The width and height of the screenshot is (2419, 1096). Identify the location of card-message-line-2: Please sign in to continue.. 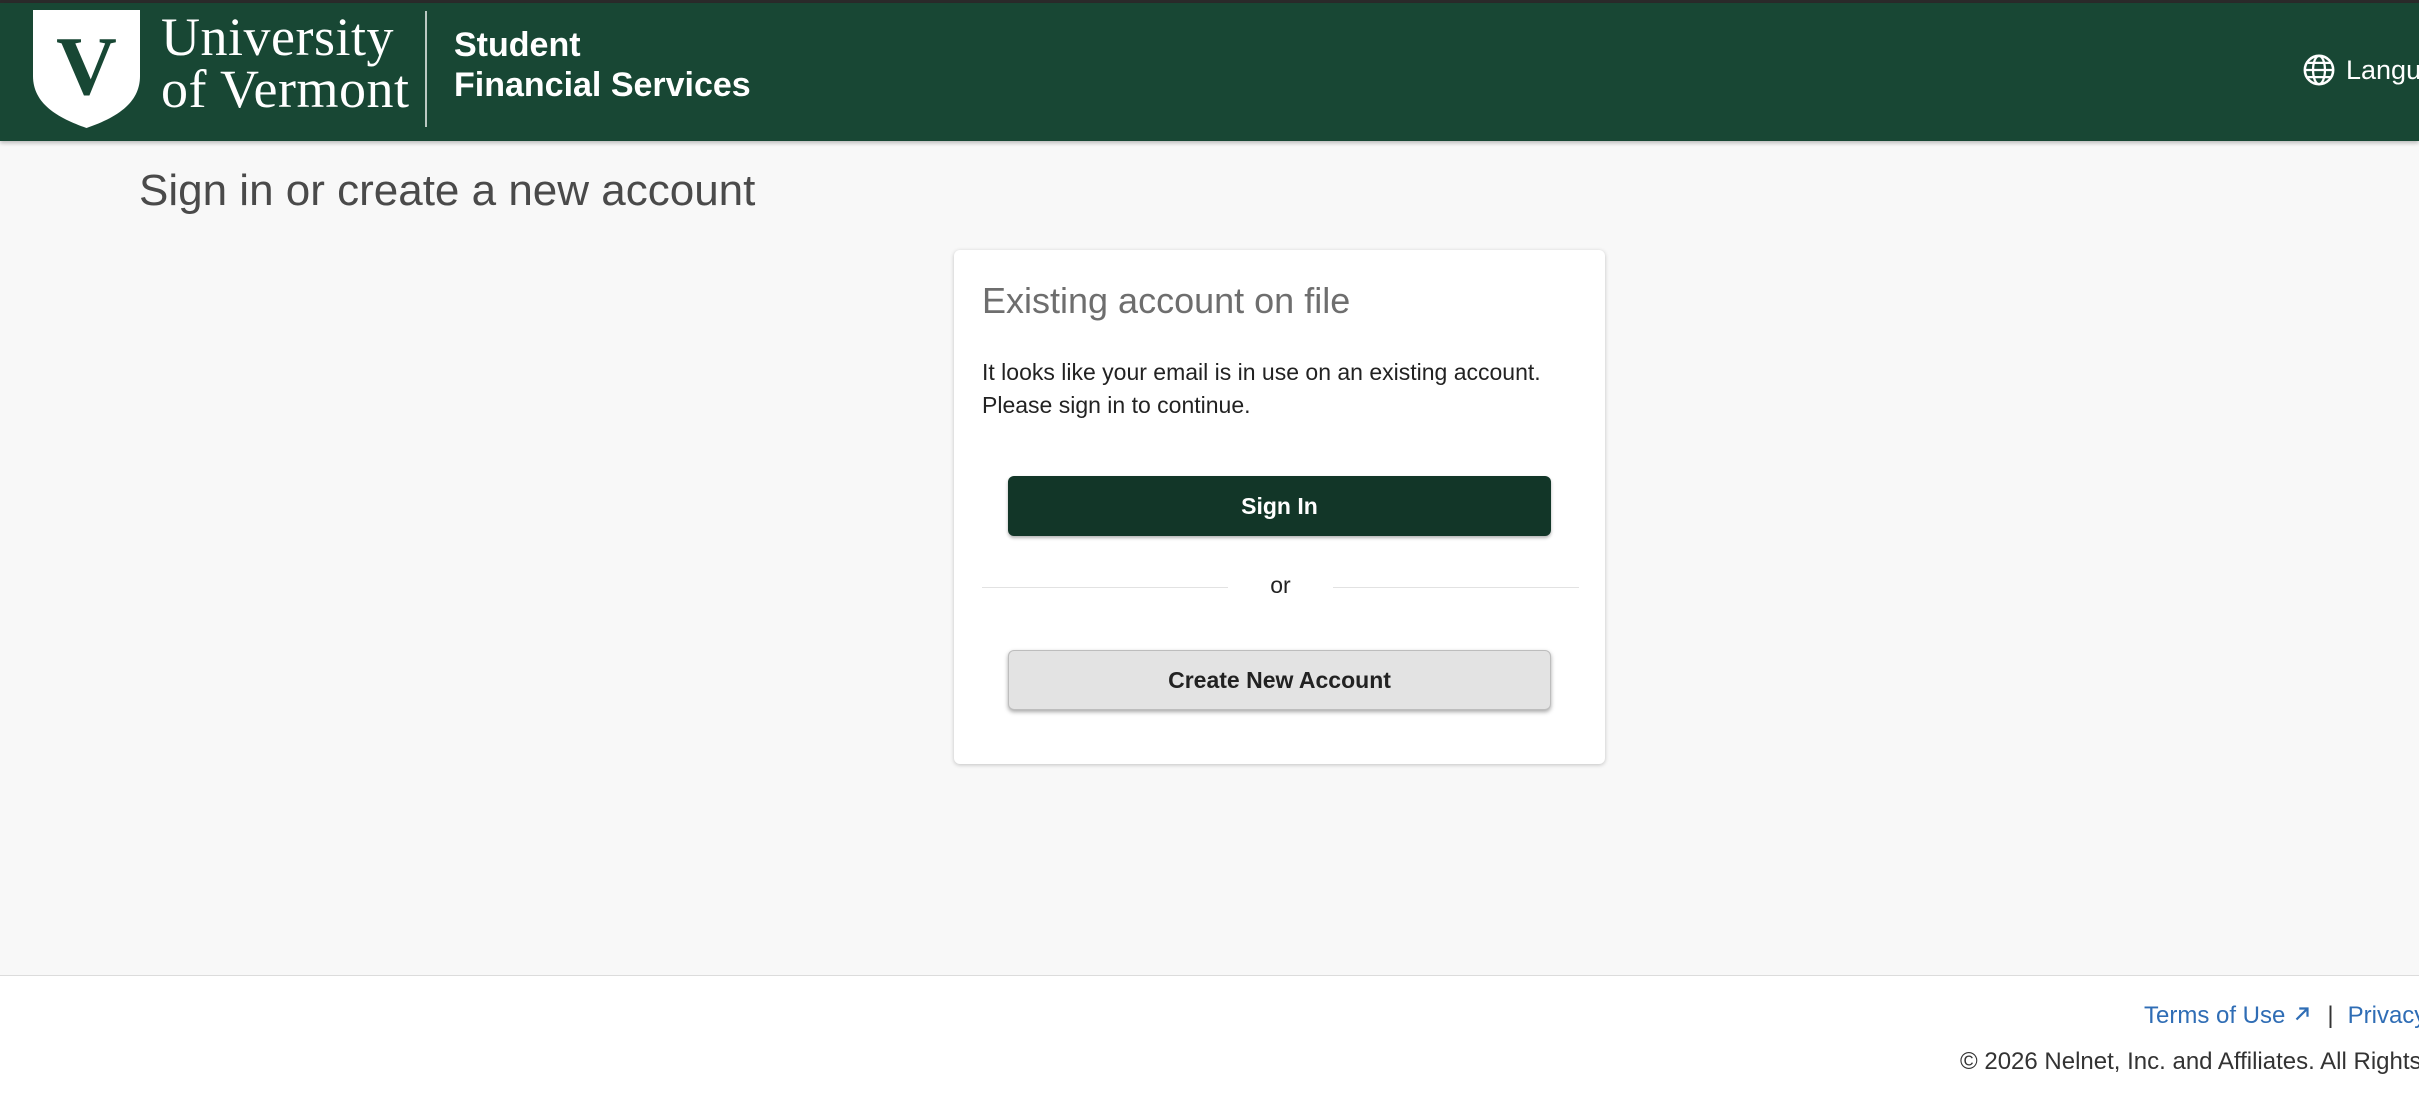
(1116, 405).